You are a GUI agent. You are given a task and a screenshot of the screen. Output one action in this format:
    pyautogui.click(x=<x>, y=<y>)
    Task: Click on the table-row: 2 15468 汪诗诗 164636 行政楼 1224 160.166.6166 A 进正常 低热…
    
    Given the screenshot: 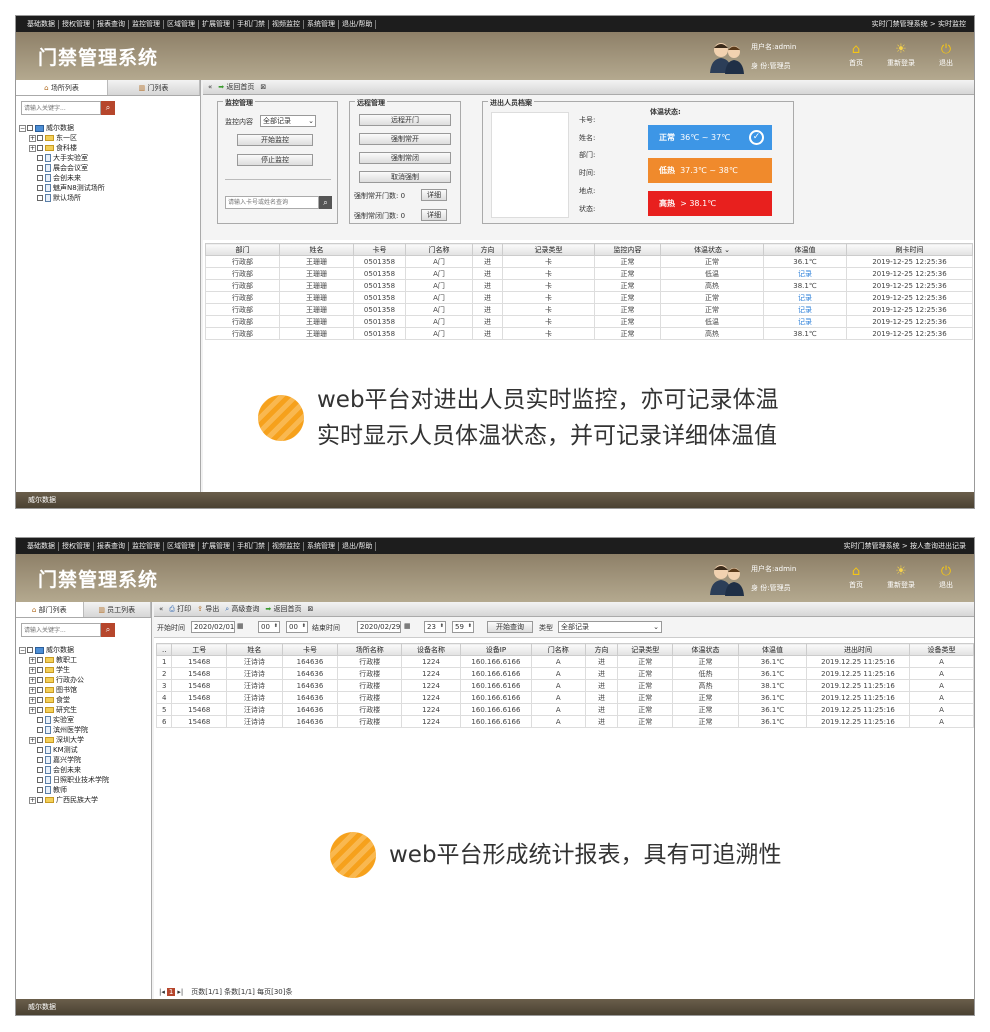 What is the action you would take?
    pyautogui.click(x=564, y=673)
    